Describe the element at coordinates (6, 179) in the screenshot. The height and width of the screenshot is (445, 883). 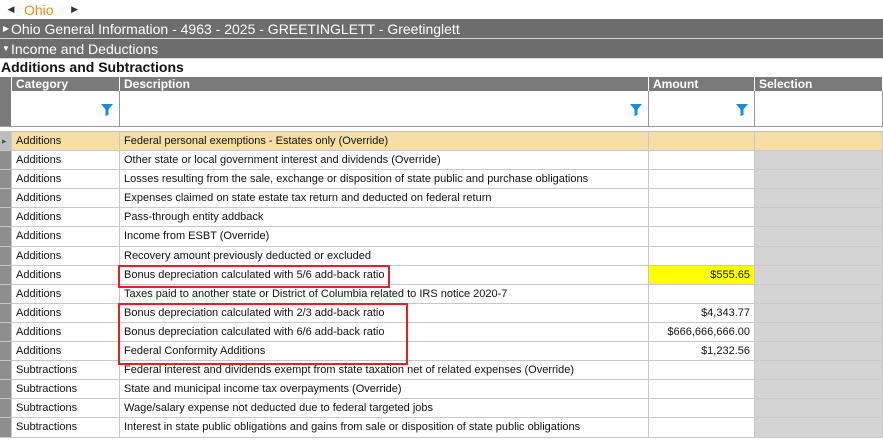
I see `row-gutter` at that location.